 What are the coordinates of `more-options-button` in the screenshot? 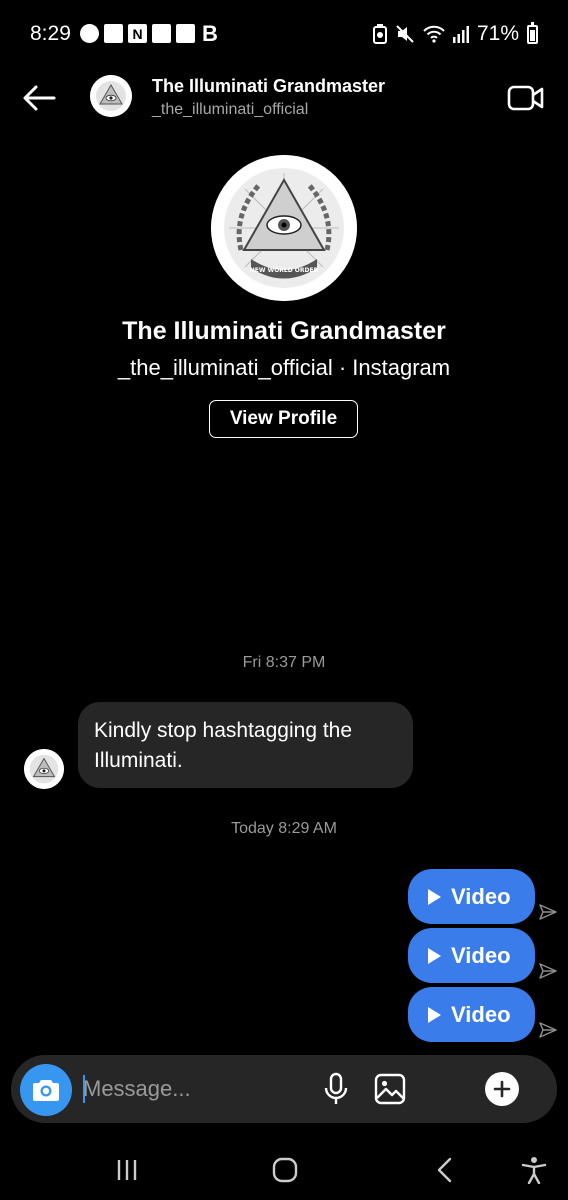 It's located at (502, 1089).